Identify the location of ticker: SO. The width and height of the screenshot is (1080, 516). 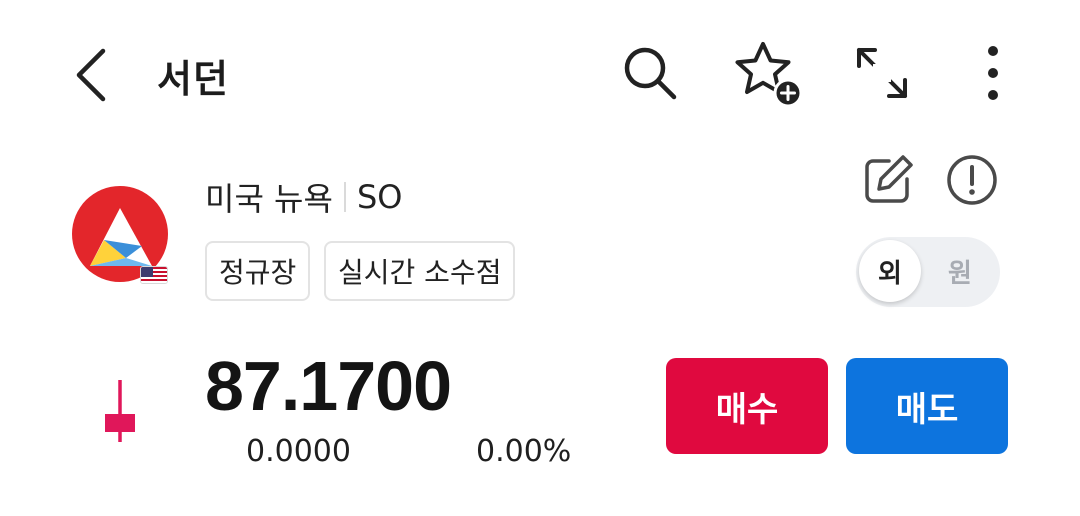
(379, 197).